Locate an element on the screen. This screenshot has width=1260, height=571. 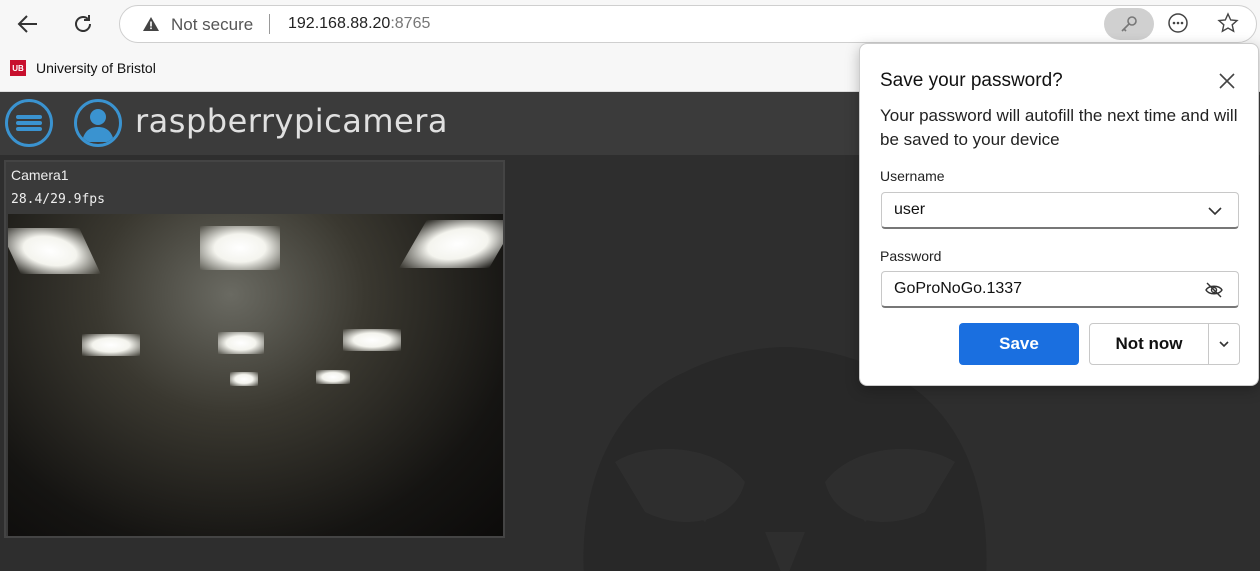
more-options-icon is located at coordinates (1178, 23).